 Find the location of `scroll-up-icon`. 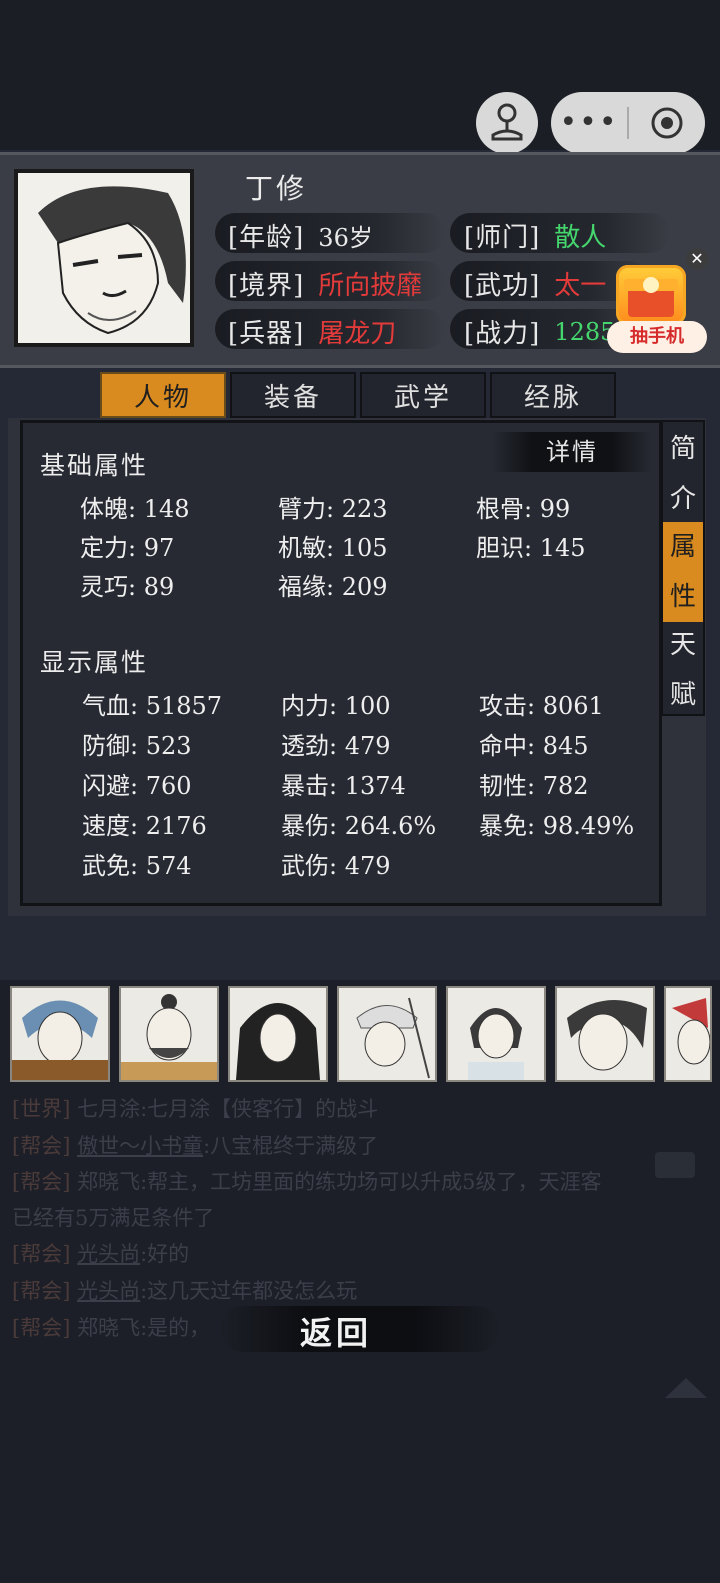

scroll-up-icon is located at coordinates (686, 1388).